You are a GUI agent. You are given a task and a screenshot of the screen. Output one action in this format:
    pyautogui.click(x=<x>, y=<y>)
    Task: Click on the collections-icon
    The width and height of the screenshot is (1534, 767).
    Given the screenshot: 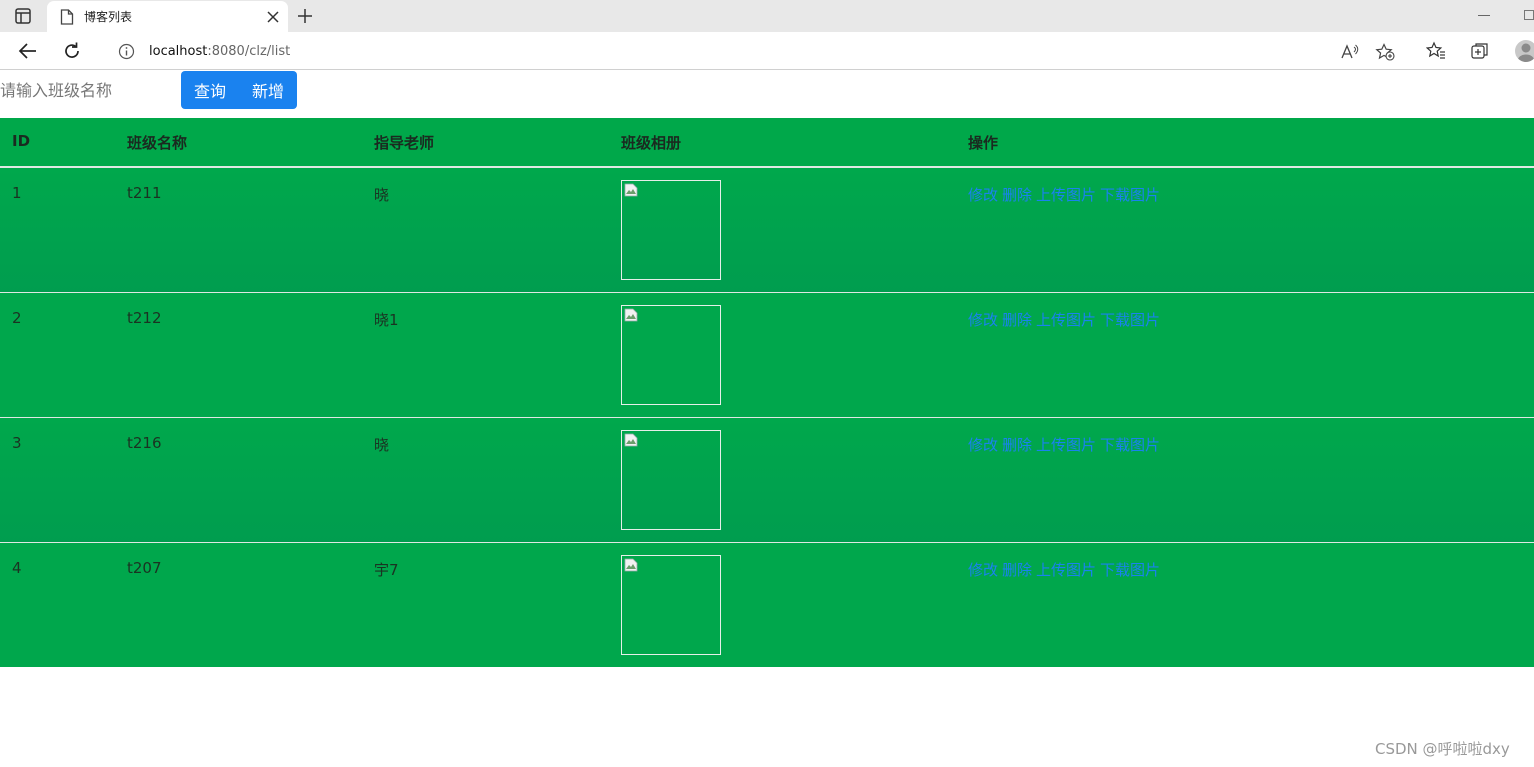 What is the action you would take?
    pyautogui.click(x=1480, y=51)
    